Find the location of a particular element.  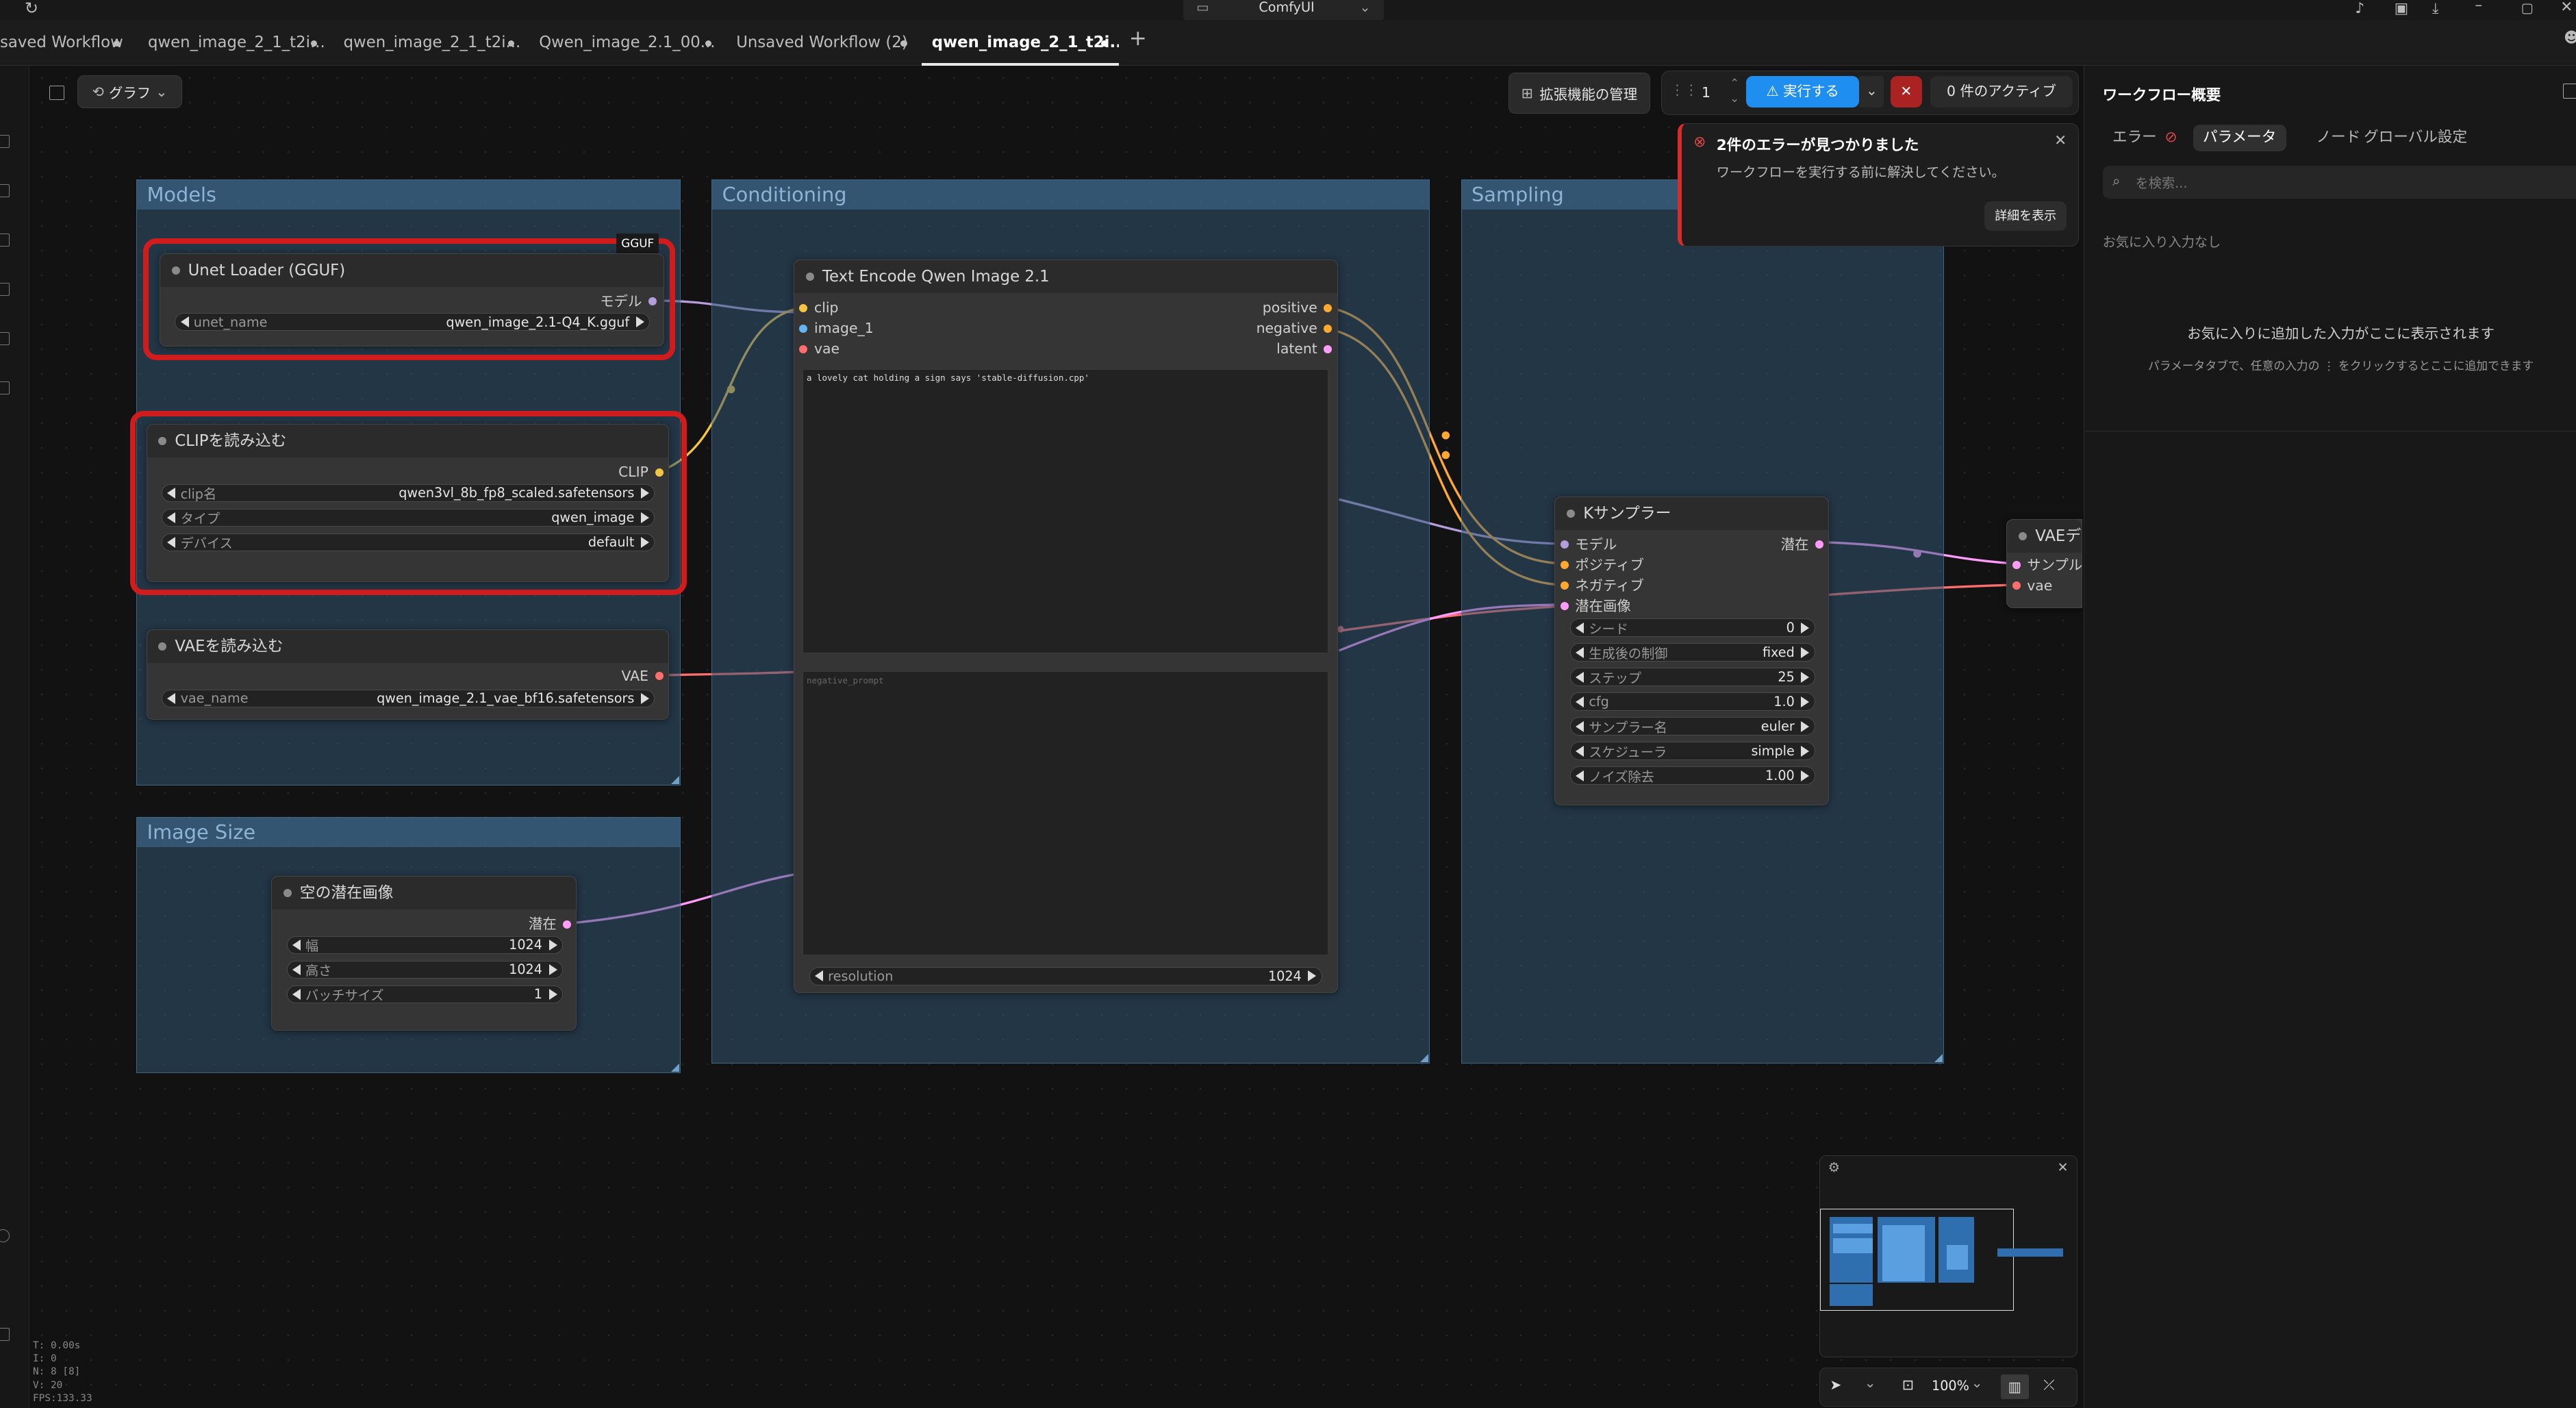

select-pointer-icon: ➤ is located at coordinates (1835, 1384).